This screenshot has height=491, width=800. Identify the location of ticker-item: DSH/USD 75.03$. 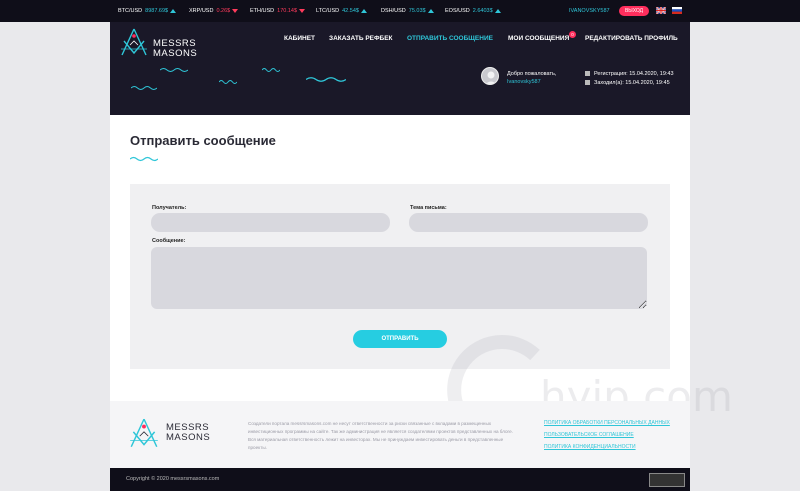
(407, 11).